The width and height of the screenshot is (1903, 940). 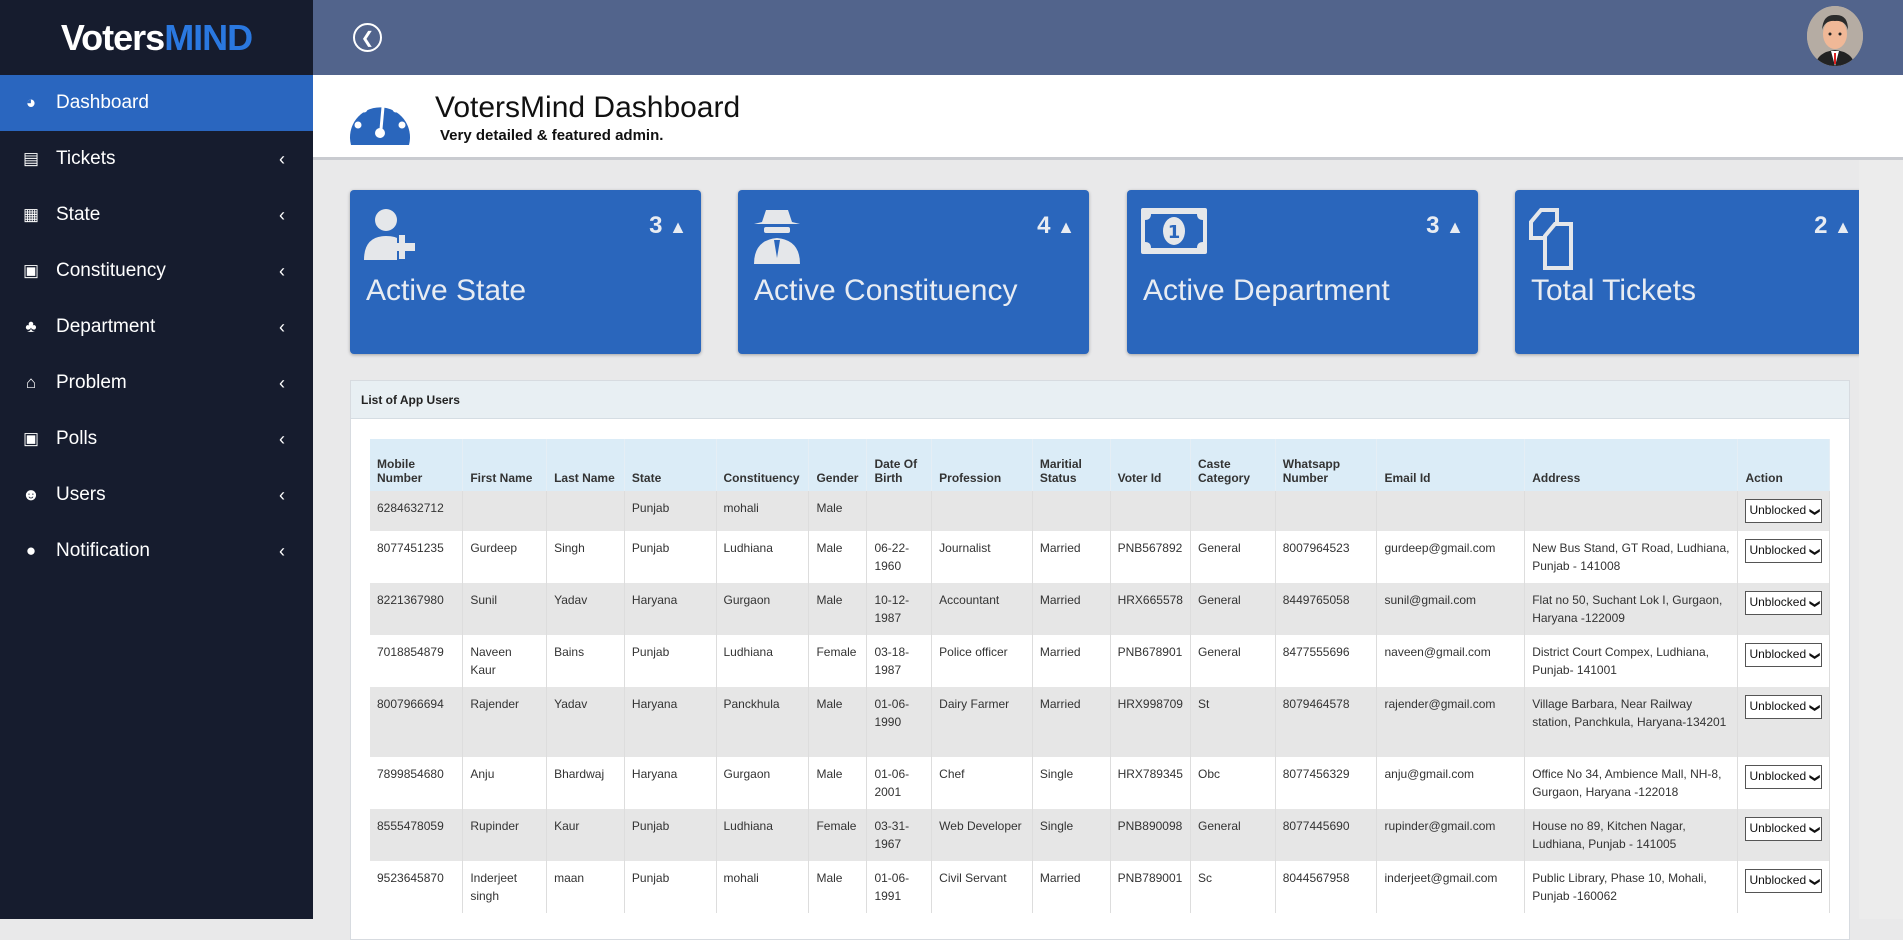 What do you see at coordinates (525, 272) in the screenshot?
I see `stat-card-active-state: 3 ▲ Active State` at bounding box center [525, 272].